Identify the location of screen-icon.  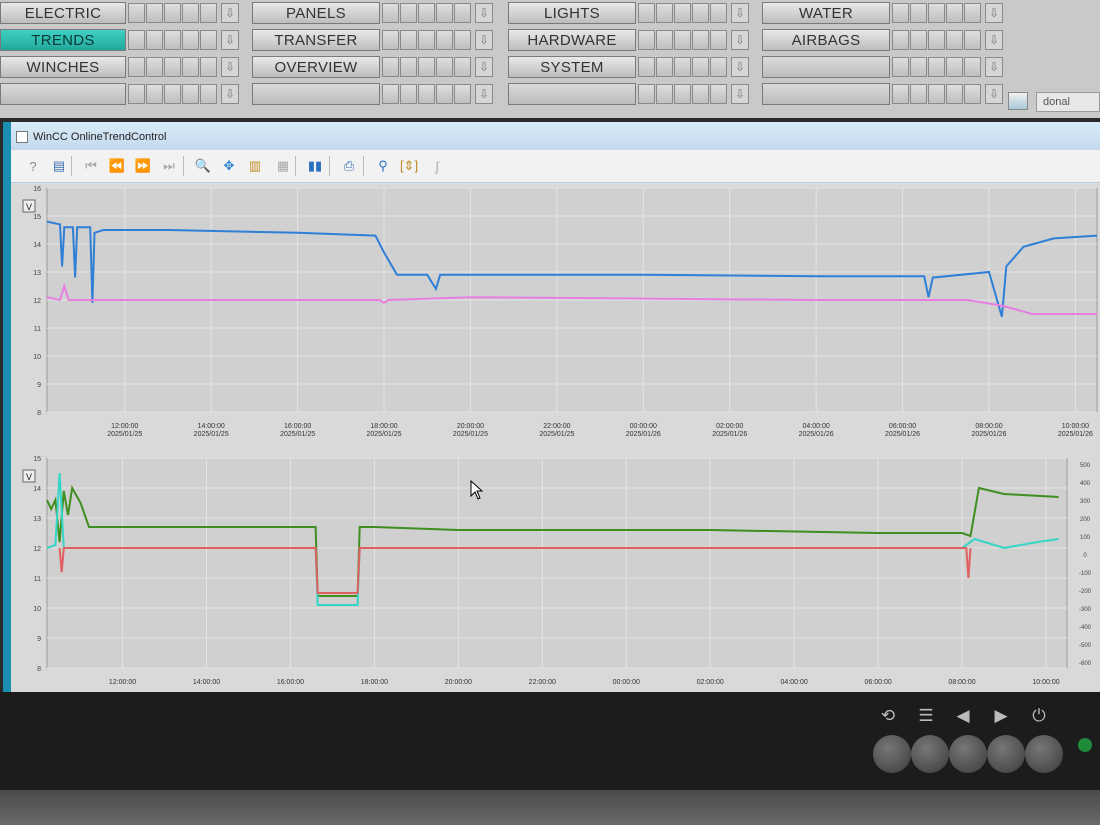
(1018, 101).